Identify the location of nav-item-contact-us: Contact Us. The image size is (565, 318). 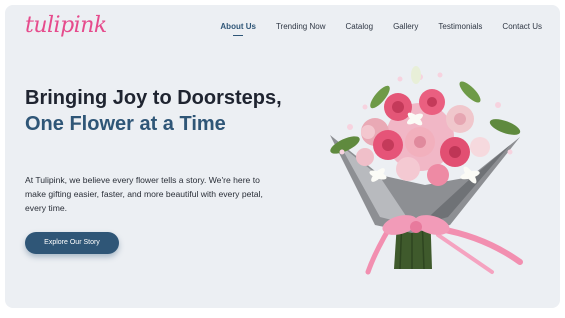
(522, 26).